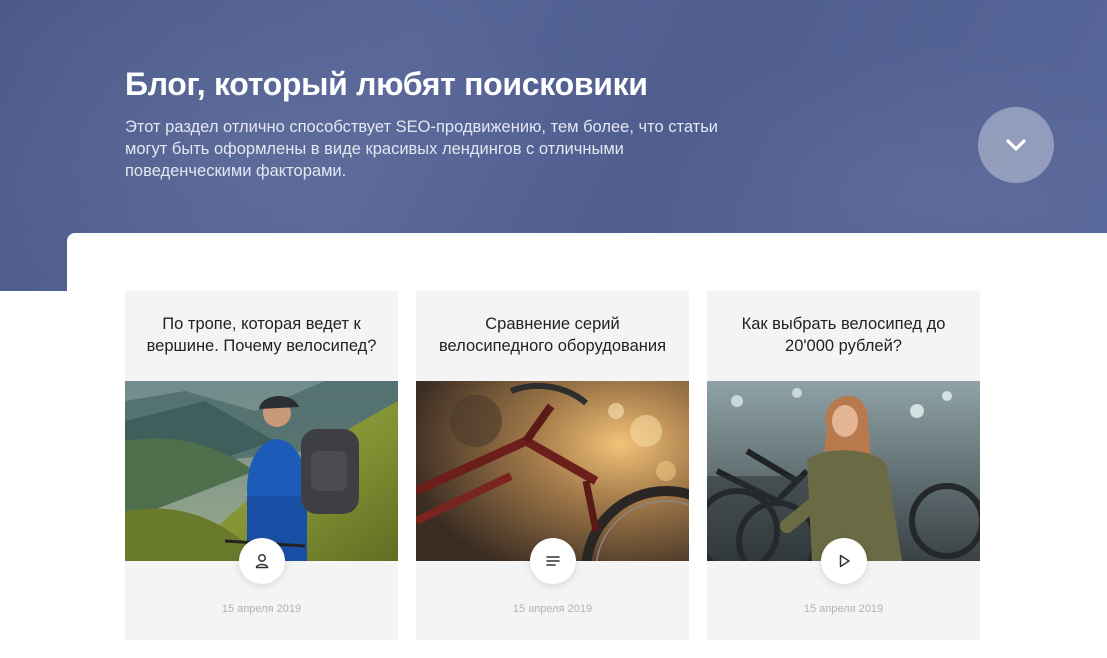 The height and width of the screenshot is (658, 1107). I want to click on video-button, so click(844, 561).